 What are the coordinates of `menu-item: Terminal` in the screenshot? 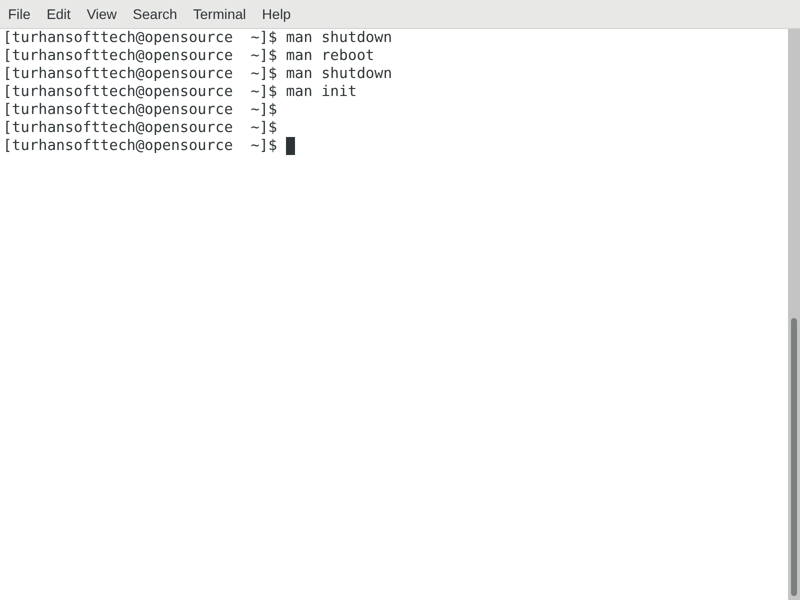 It's located at (219, 14).